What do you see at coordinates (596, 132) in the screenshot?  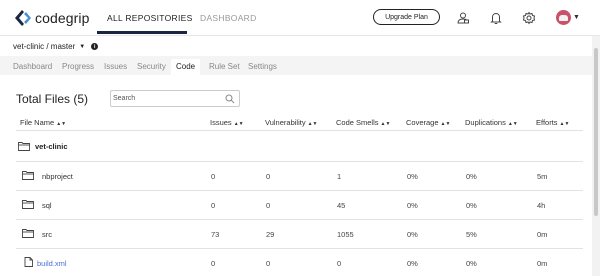 I see `scrollbar-thumb` at bounding box center [596, 132].